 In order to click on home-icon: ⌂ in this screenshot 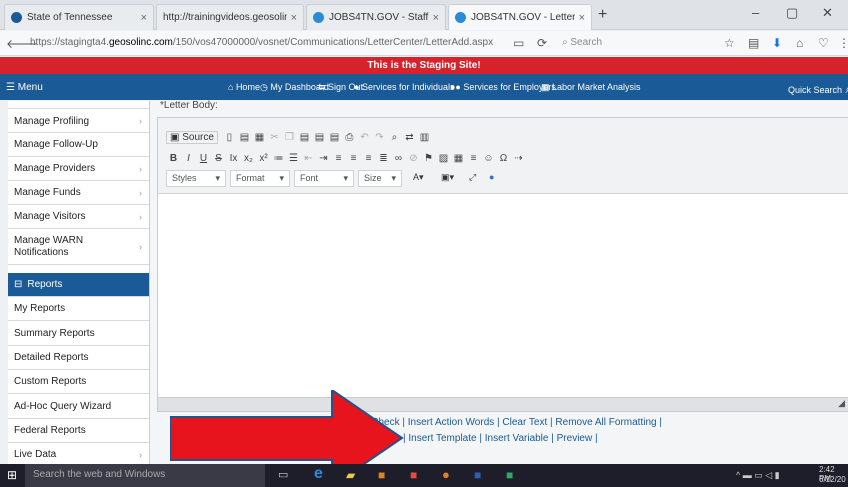, I will do `click(799, 43)`.